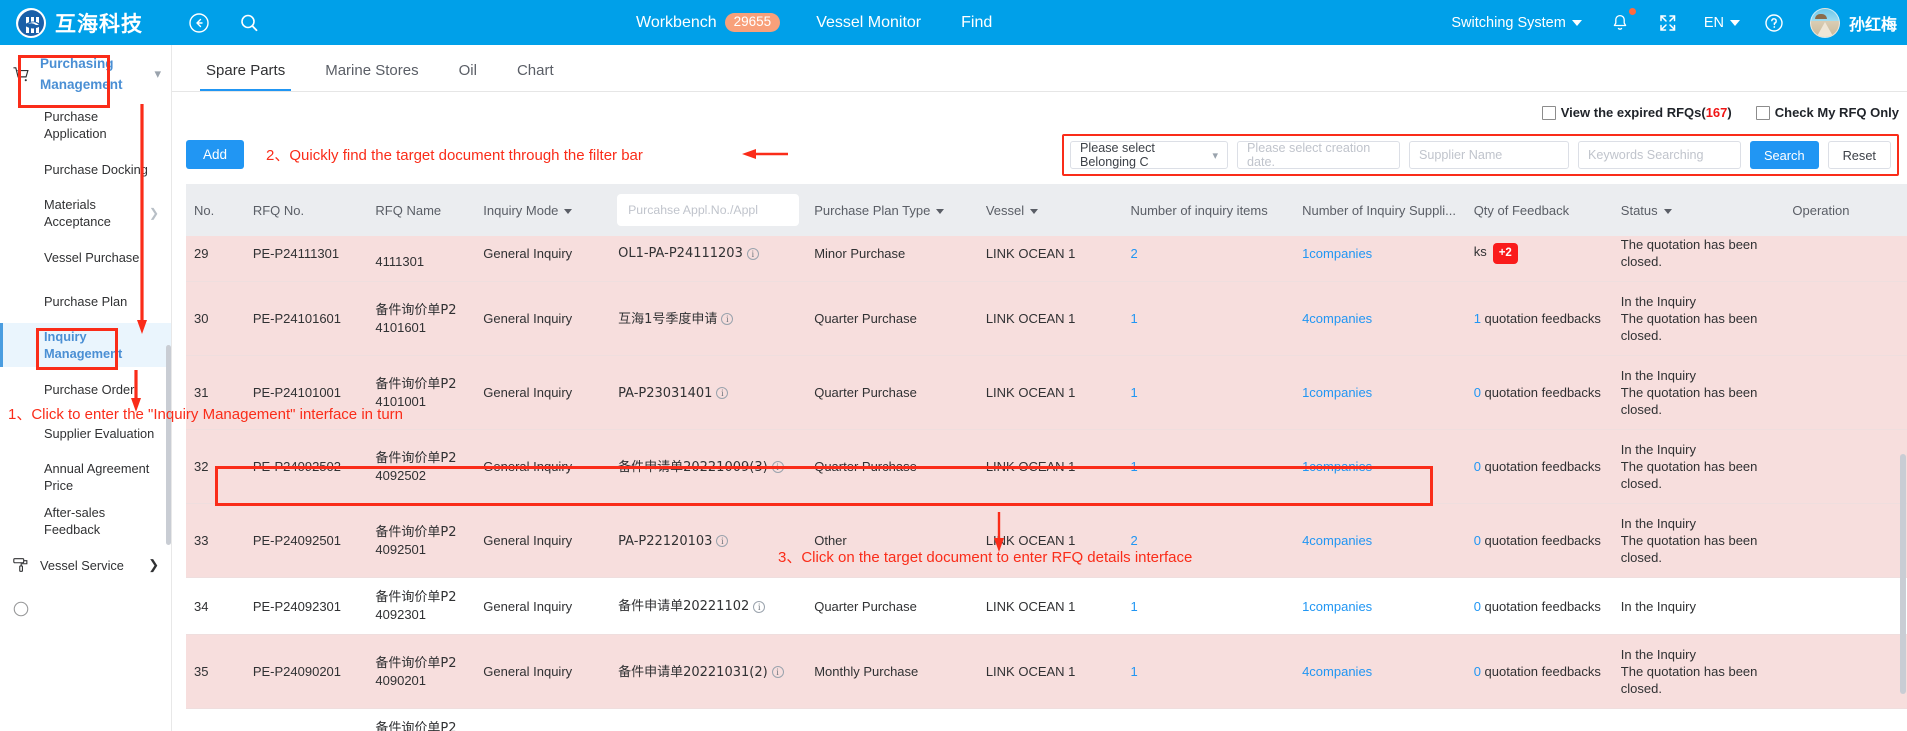 This screenshot has width=1907, height=731. Describe the element at coordinates (976, 23) in the screenshot. I see `nav-item-find: Find` at that location.